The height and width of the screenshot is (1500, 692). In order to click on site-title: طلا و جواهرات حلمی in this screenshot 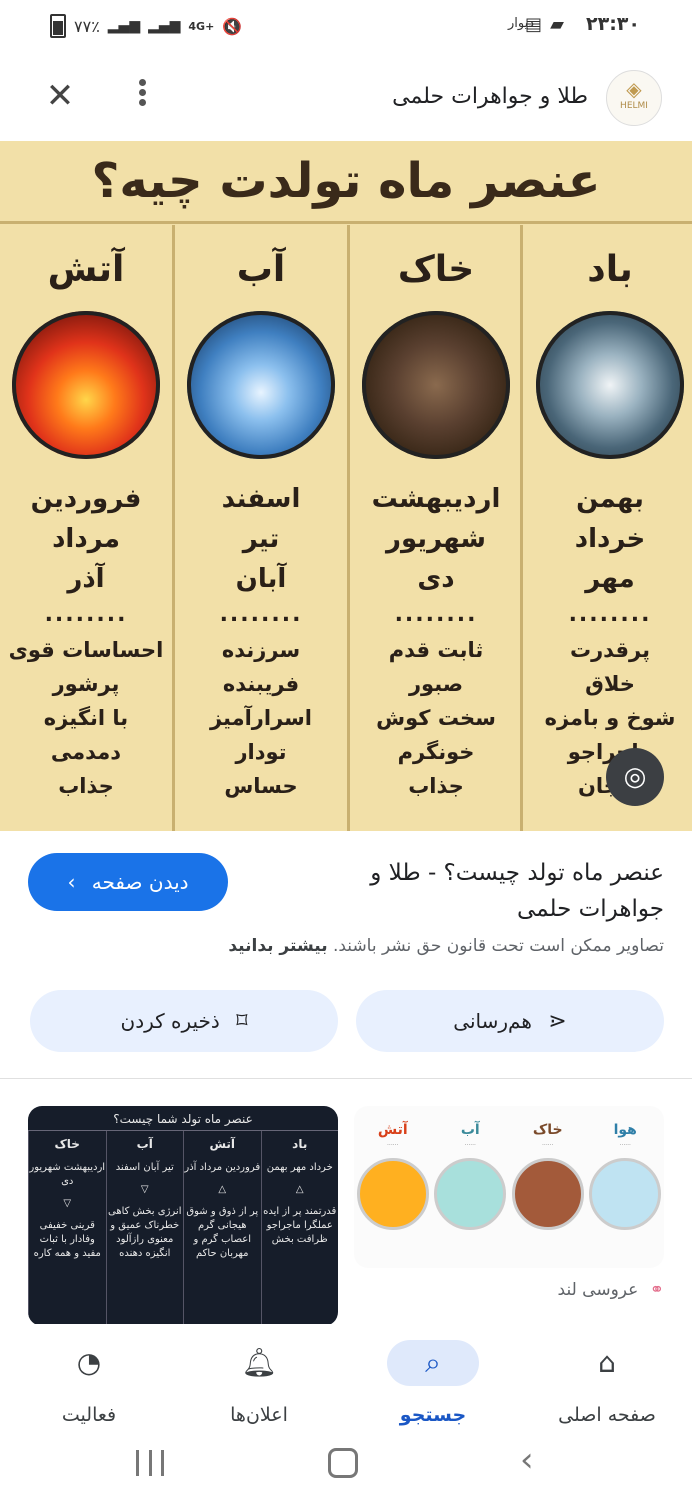, I will do `click(490, 96)`.